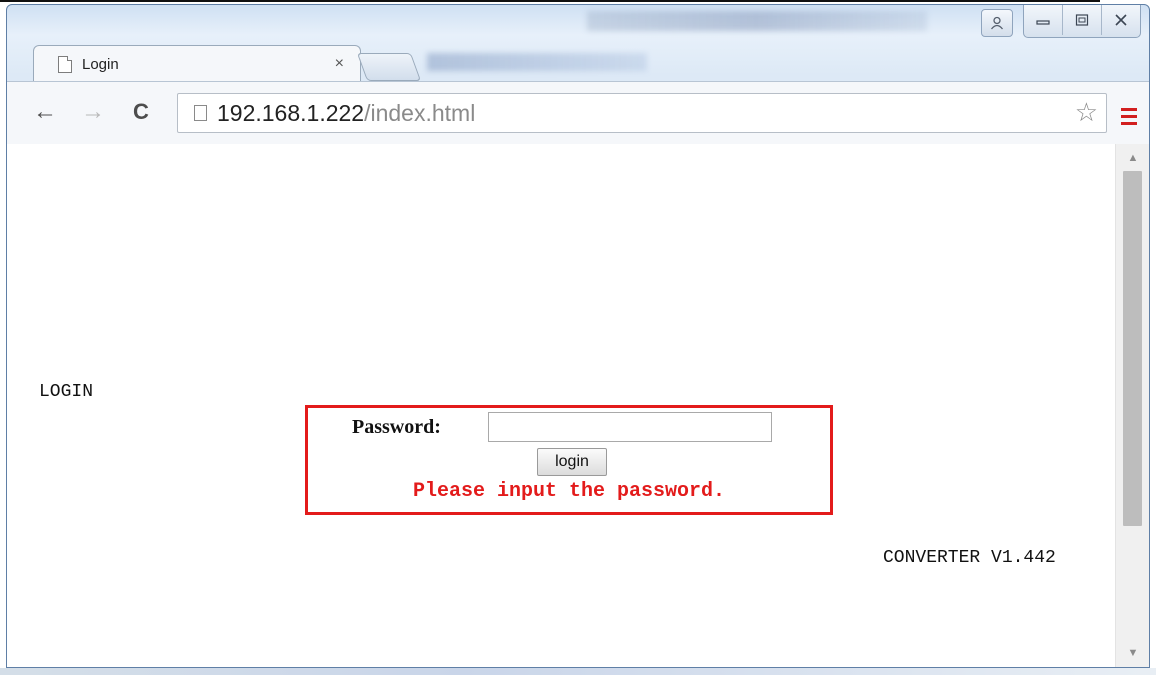 The width and height of the screenshot is (1156, 675). Describe the element at coordinates (537, 62) in the screenshot. I see `blurred-background-tabs` at that location.